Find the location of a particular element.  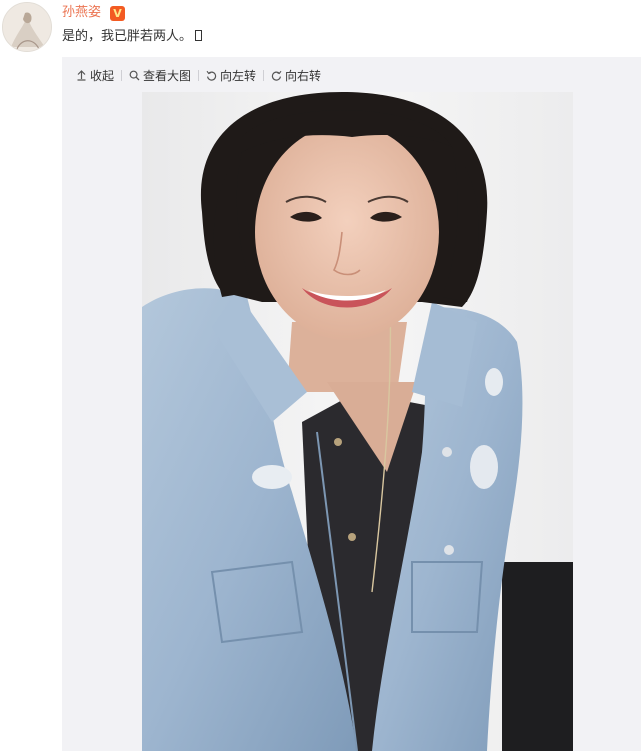

rotate-right-icon is located at coordinates (276, 75).